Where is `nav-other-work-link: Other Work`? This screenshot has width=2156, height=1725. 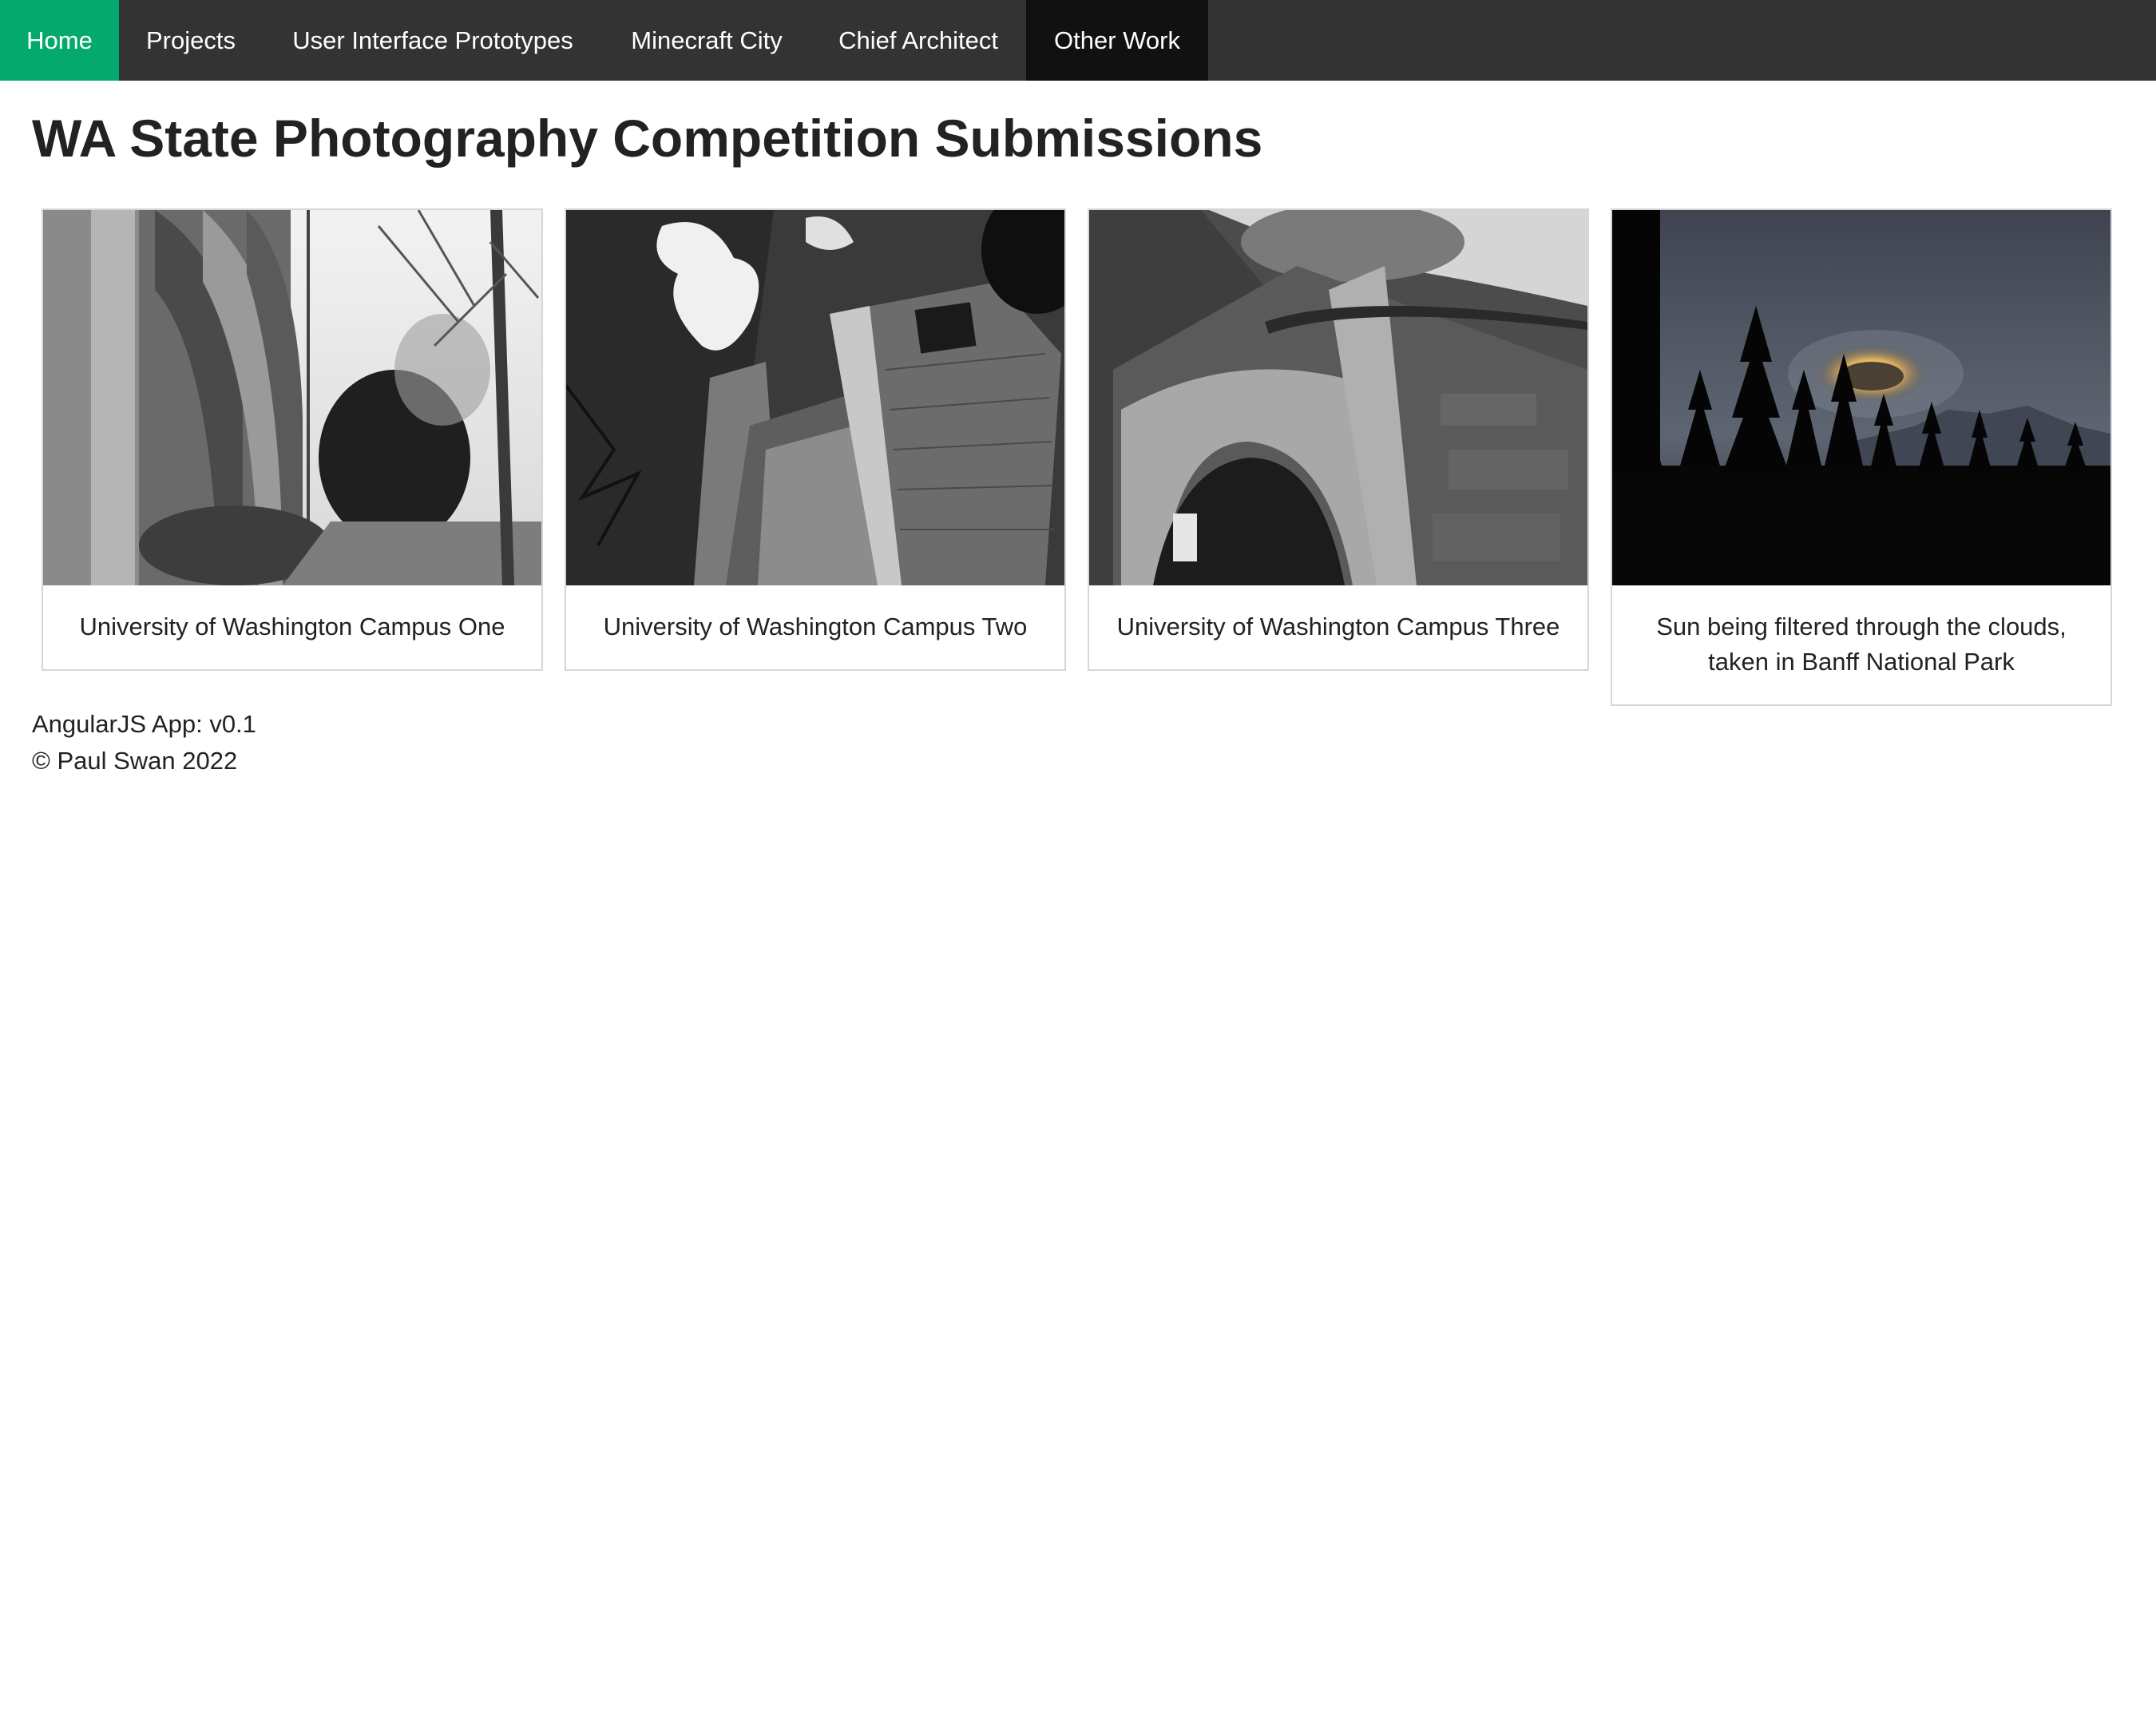
nav-other-work-link: Other Work is located at coordinates (1117, 41).